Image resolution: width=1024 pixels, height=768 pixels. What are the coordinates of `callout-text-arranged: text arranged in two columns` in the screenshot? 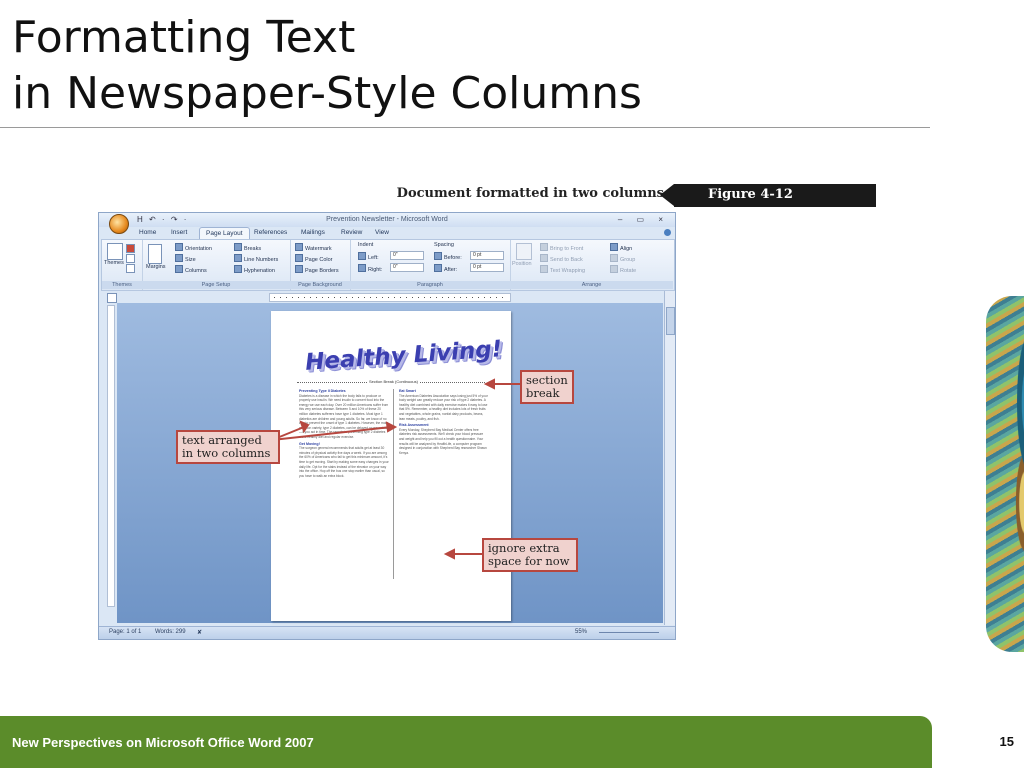 It's located at (228, 447).